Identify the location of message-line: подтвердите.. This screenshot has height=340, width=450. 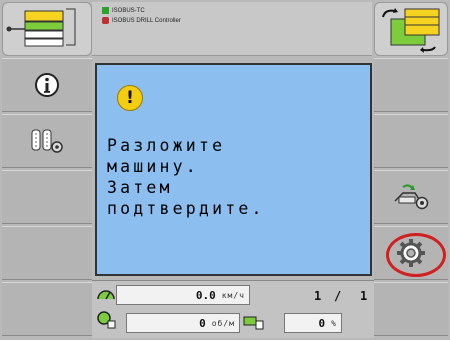
(186, 208).